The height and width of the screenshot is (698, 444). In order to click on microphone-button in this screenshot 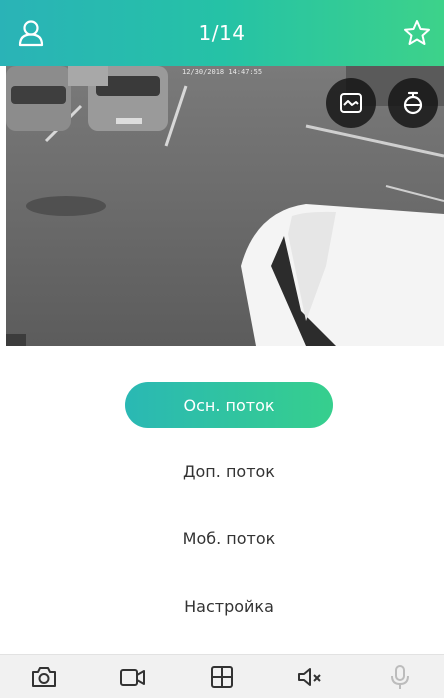, I will do `click(400, 677)`.